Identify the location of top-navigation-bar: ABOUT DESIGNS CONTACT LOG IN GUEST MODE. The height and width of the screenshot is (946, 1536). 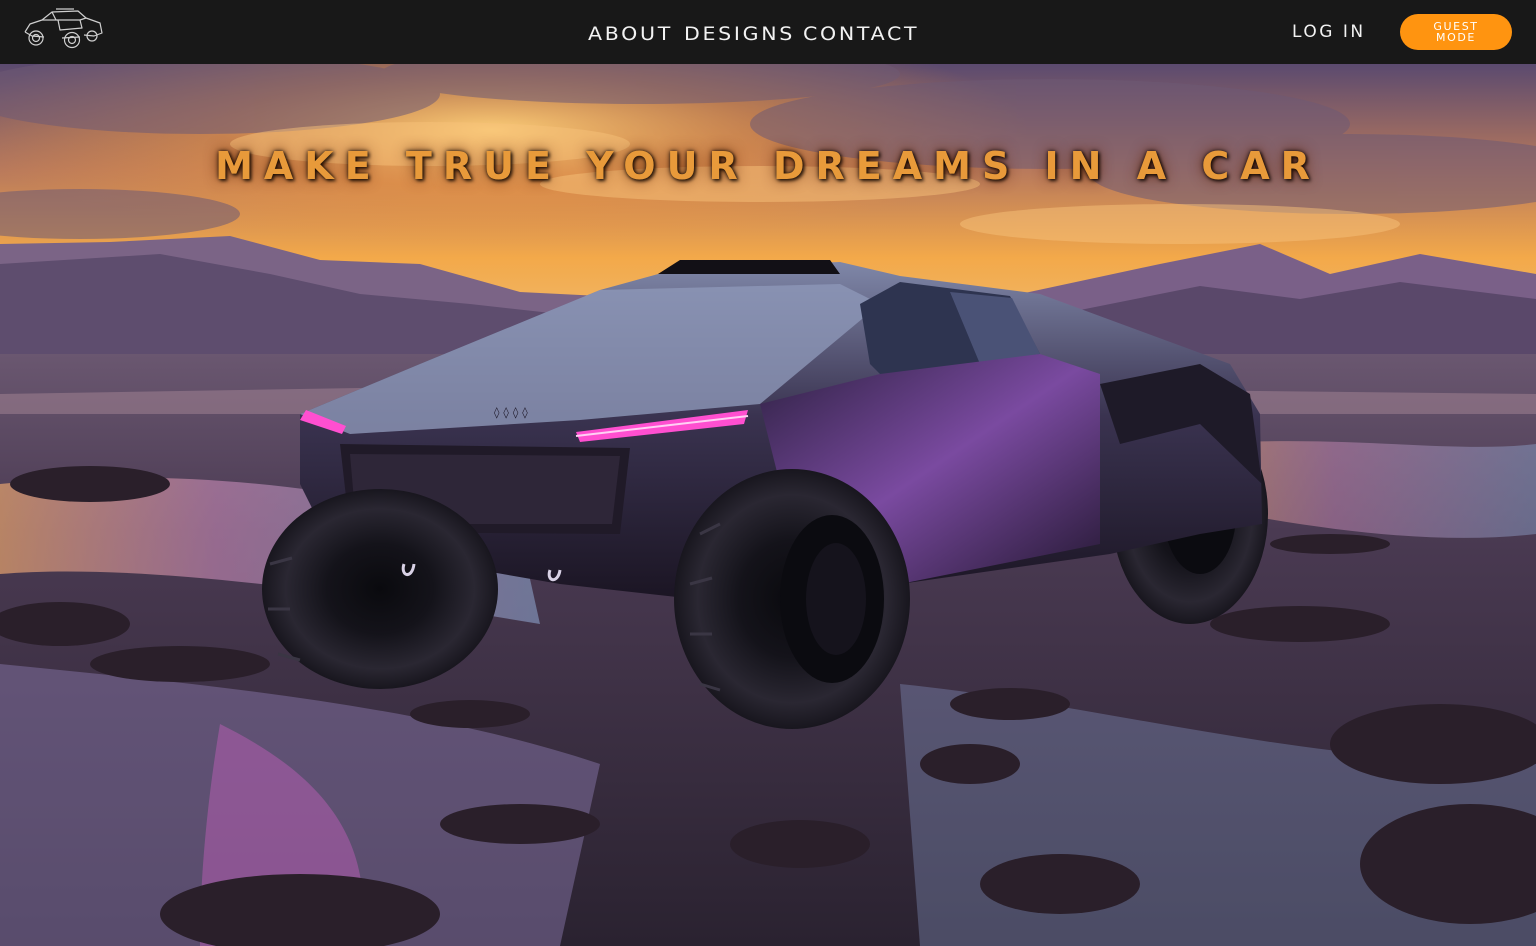
(768, 32).